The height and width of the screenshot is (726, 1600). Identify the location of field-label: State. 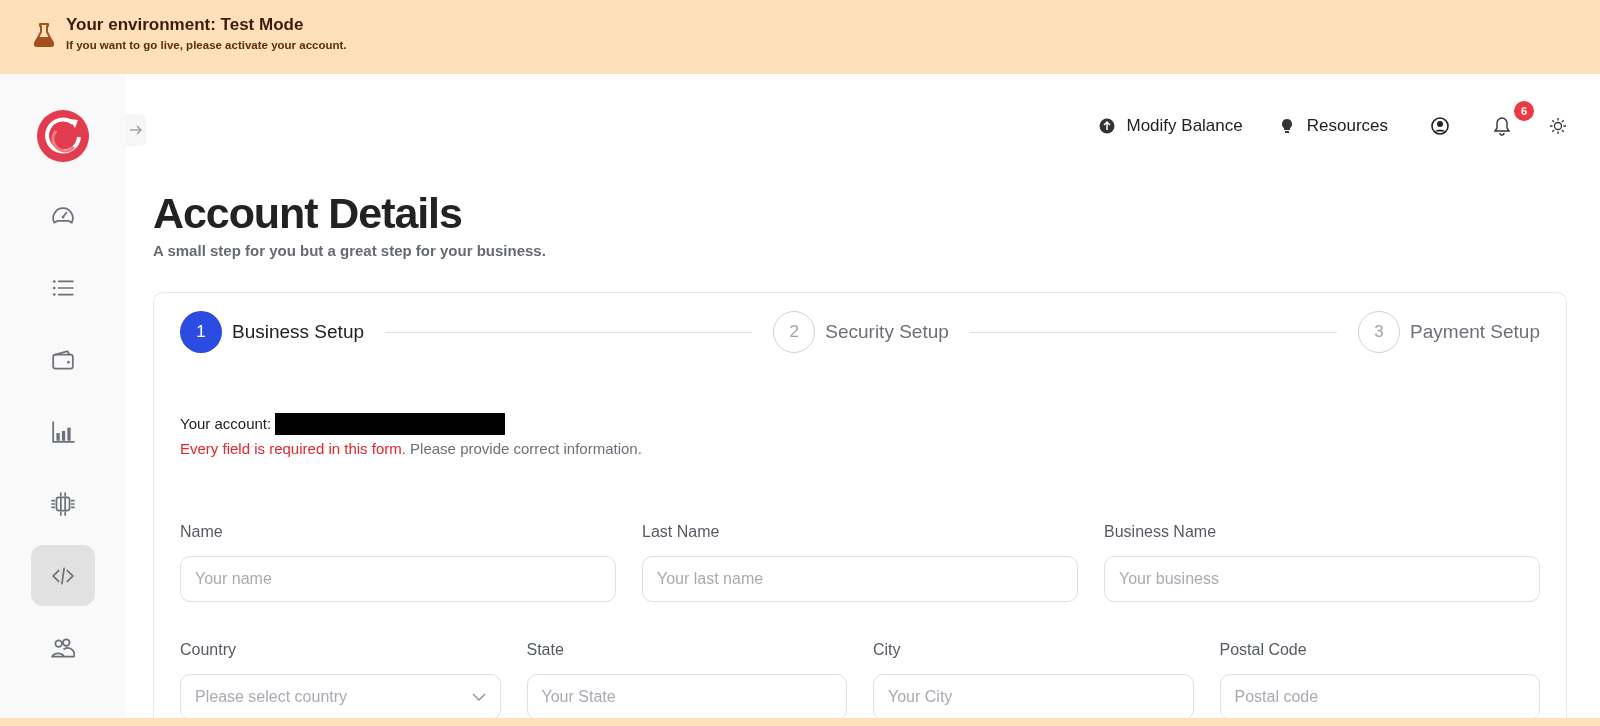
(545, 649).